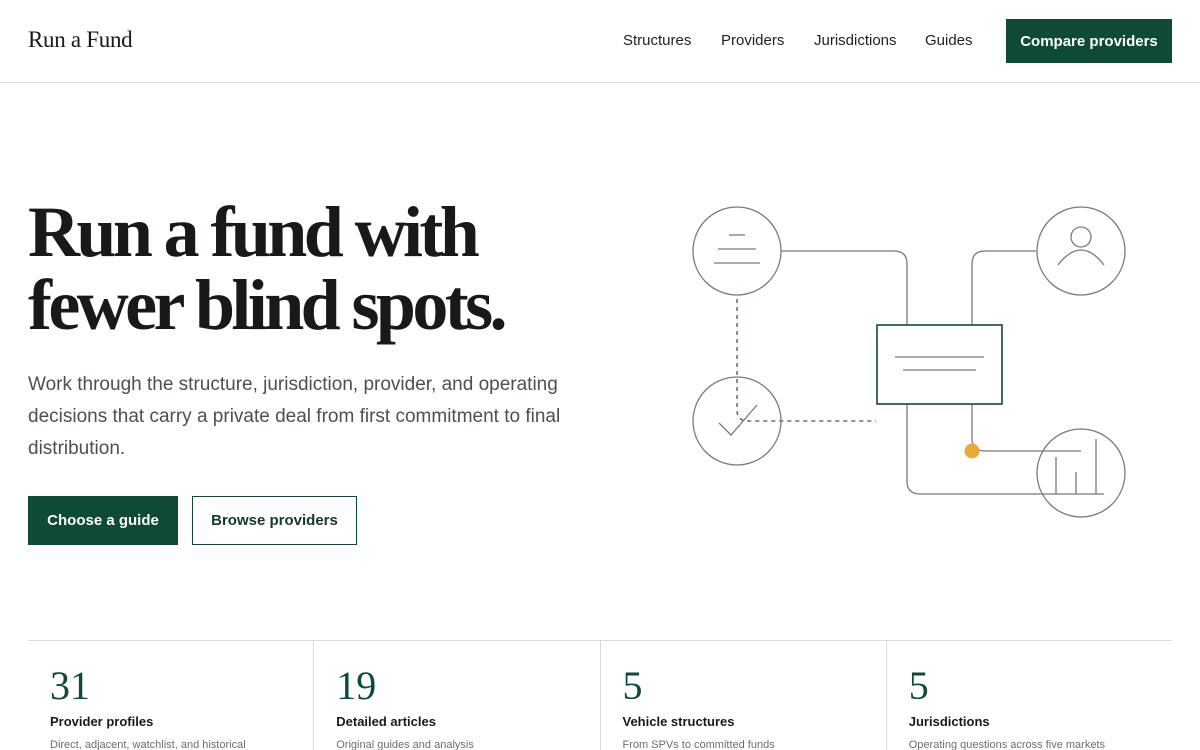  What do you see at coordinates (1007, 744) in the screenshot?
I see `stat-description: Operating questions across five markets` at bounding box center [1007, 744].